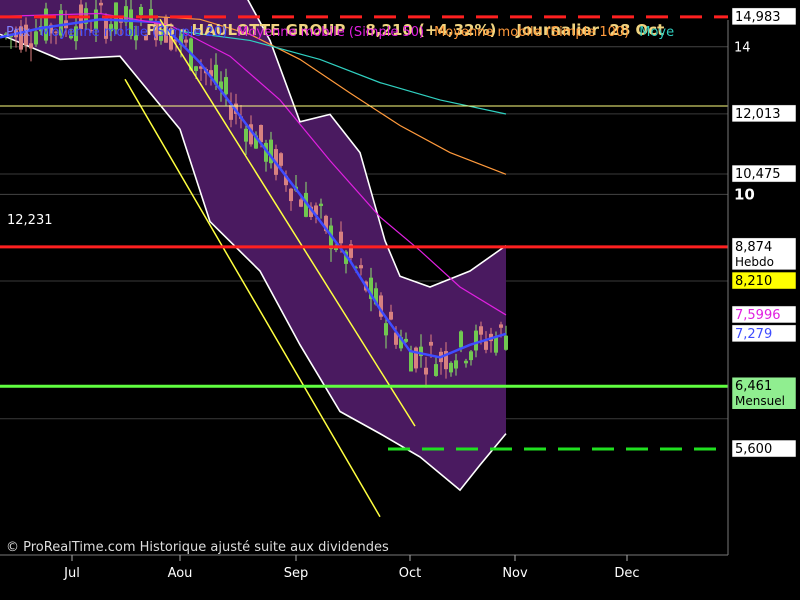 The height and width of the screenshot is (600, 800). I want to click on price-tag-value: 6,461, so click(753, 386).